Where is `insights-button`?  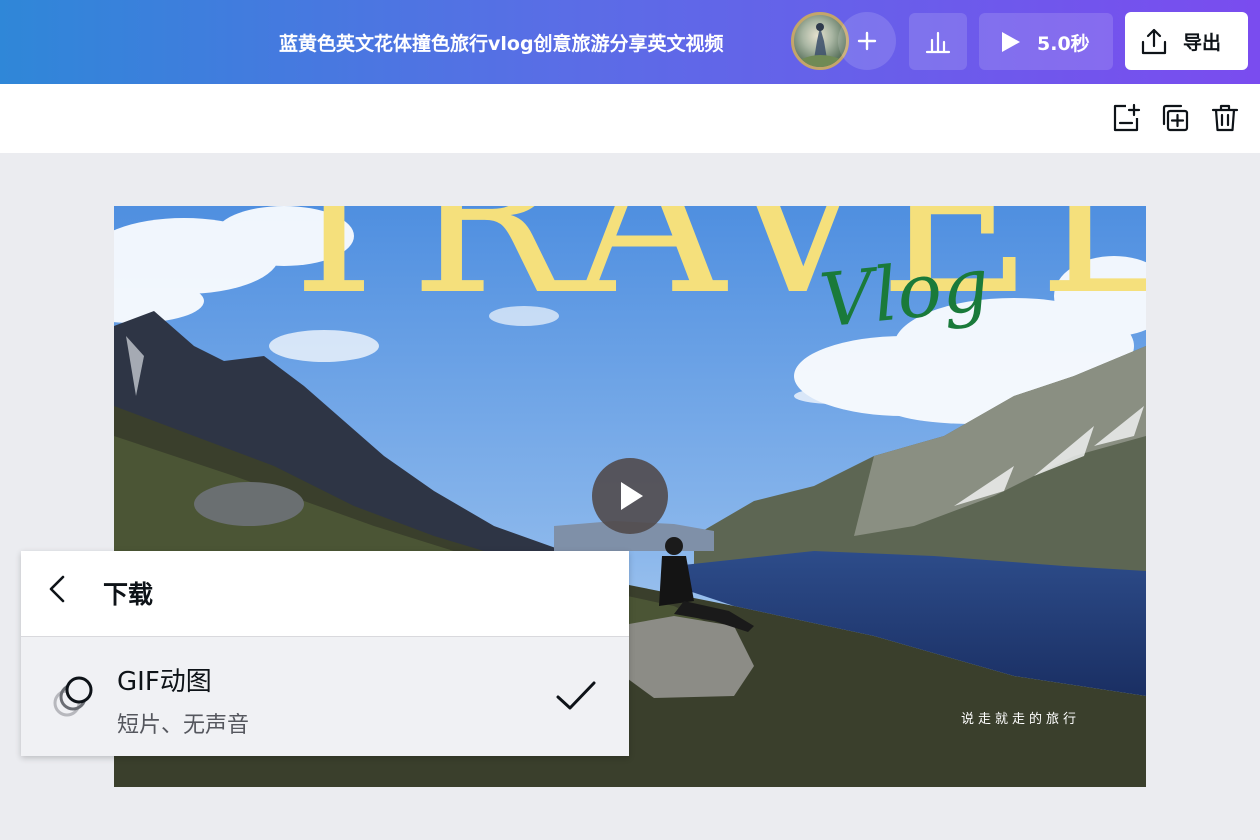
insights-button is located at coordinates (938, 41).